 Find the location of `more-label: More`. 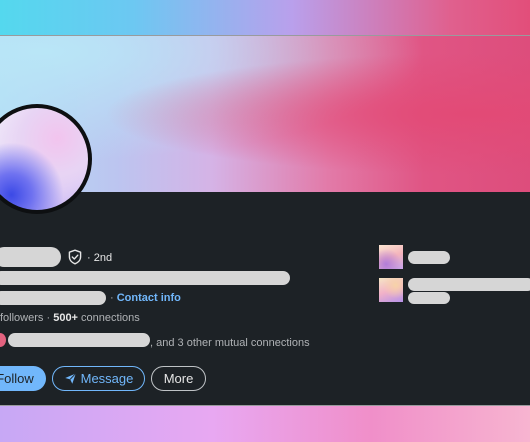

more-label: More is located at coordinates (178, 378).